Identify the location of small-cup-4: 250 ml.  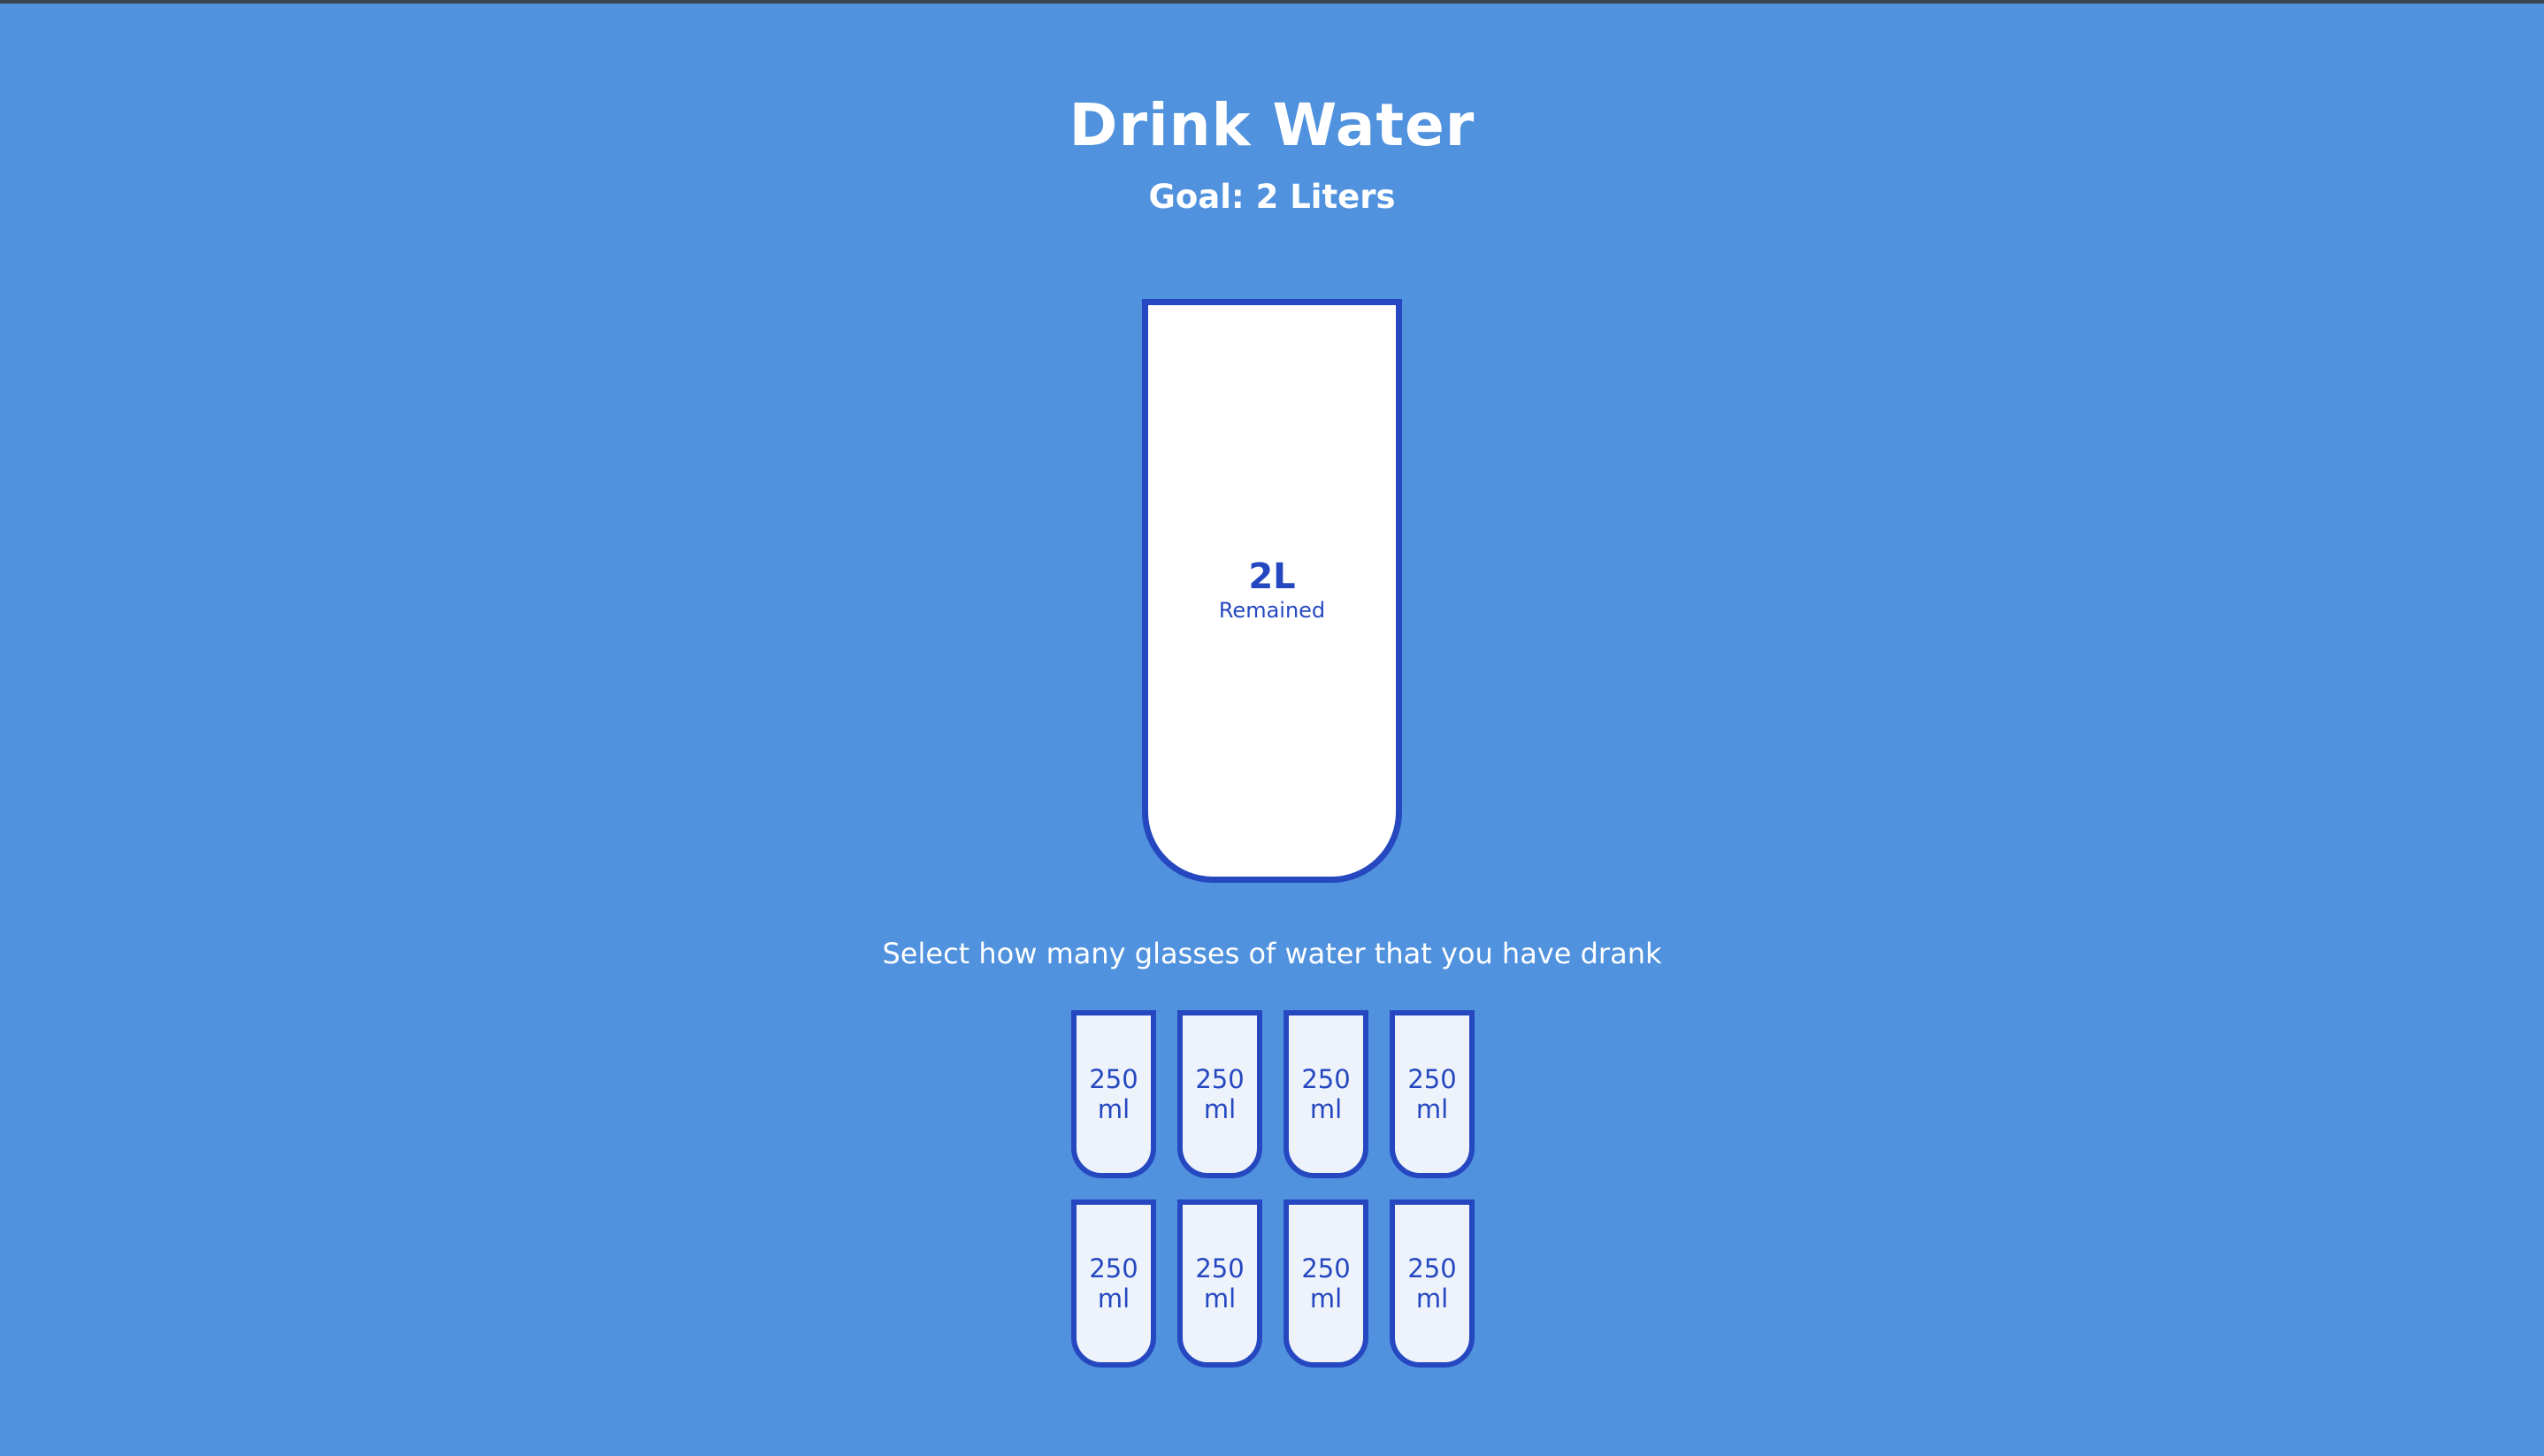
(1432, 1094).